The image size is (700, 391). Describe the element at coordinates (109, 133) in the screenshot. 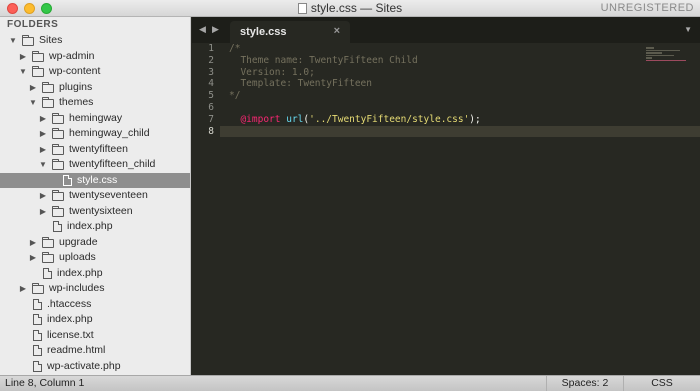

I see `tree-item-label: hemingway_child` at that location.